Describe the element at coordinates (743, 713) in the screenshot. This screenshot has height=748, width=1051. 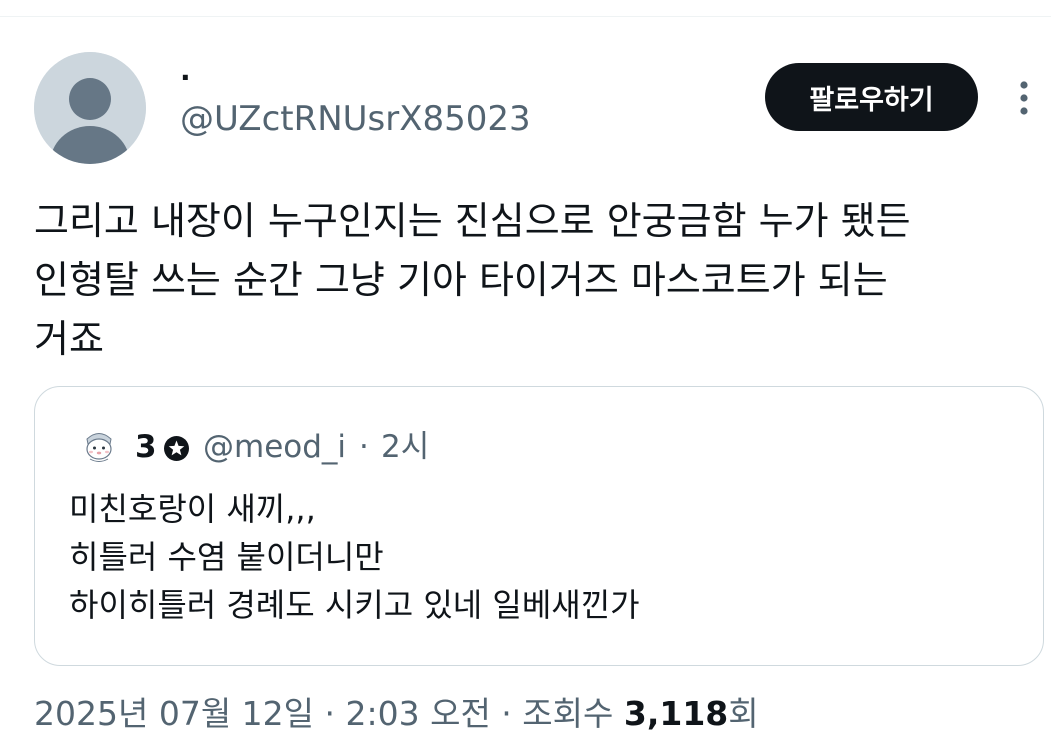
I see `views-suffix: 회` at that location.